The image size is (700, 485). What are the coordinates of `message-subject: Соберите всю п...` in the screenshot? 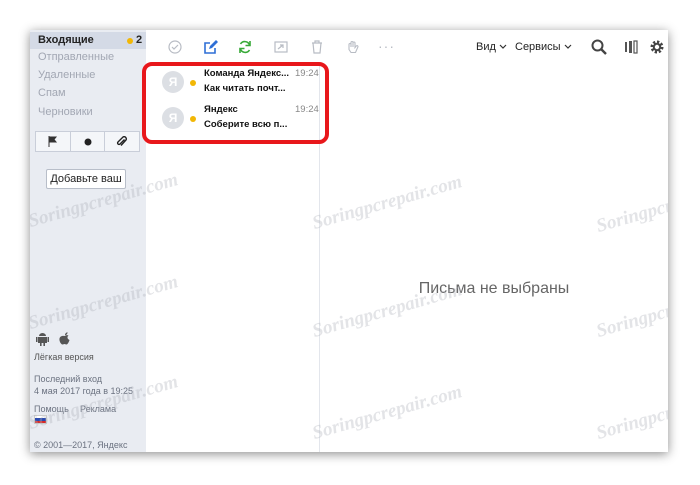 It's located at (246, 124).